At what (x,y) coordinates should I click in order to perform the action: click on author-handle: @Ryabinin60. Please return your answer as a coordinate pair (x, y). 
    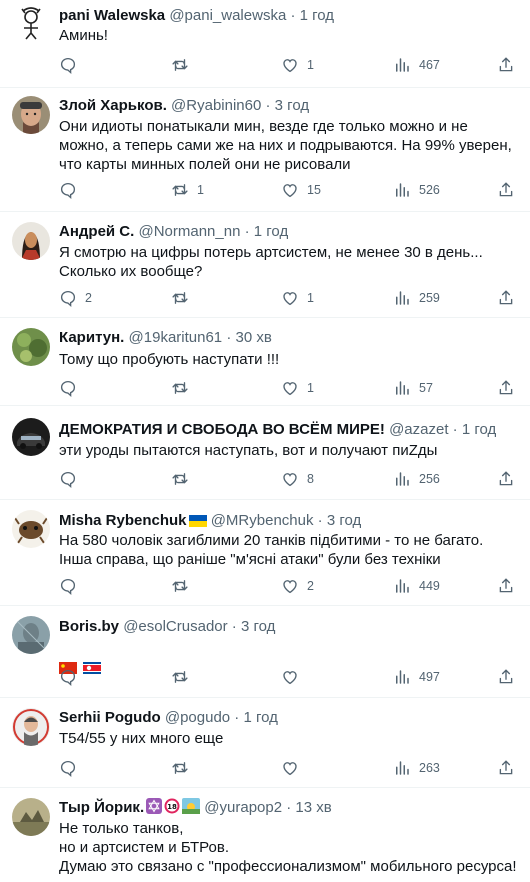
    Looking at the image, I should click on (216, 105).